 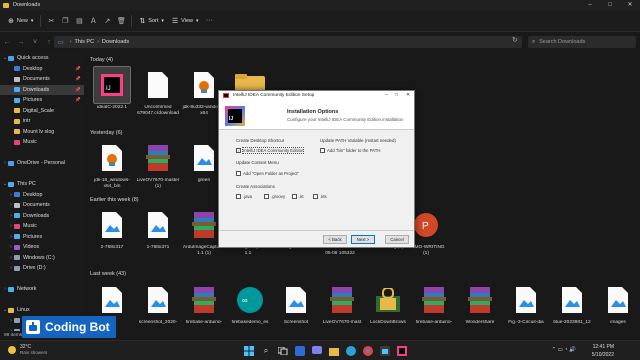 What do you see at coordinates (288, 42) in the screenshot?
I see `address-bar: ▭ › This PC › Downloads` at bounding box center [288, 42].